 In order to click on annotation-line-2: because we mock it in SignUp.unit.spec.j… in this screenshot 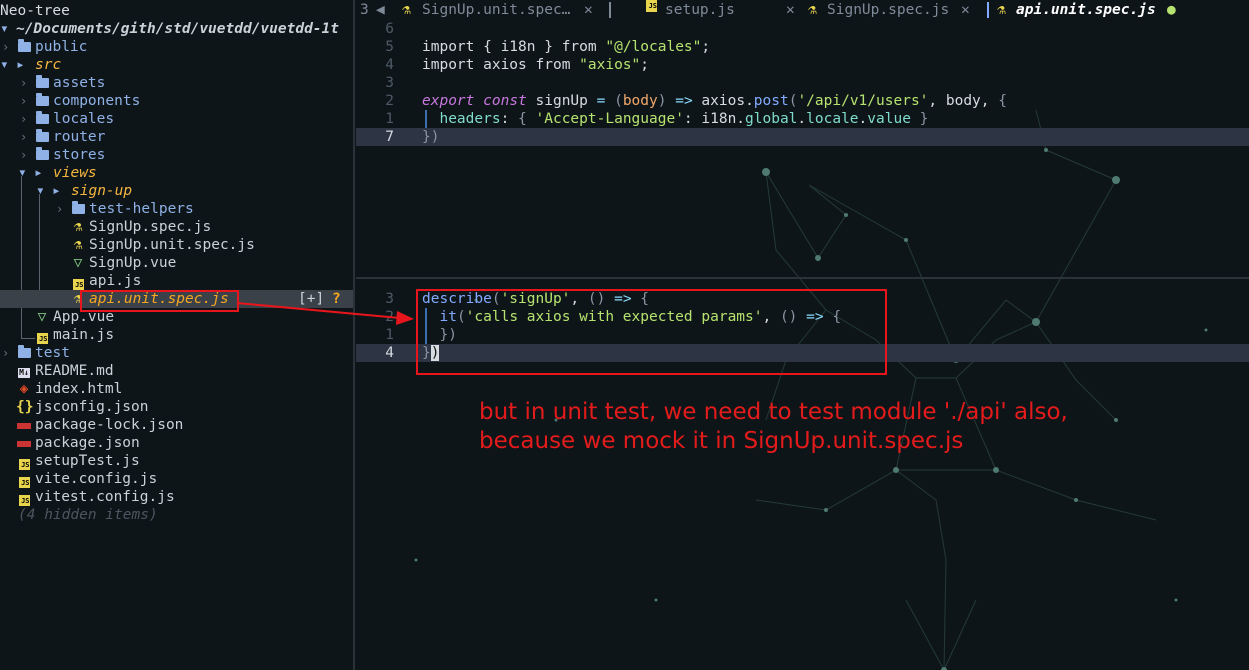, I will do `click(721, 441)`.